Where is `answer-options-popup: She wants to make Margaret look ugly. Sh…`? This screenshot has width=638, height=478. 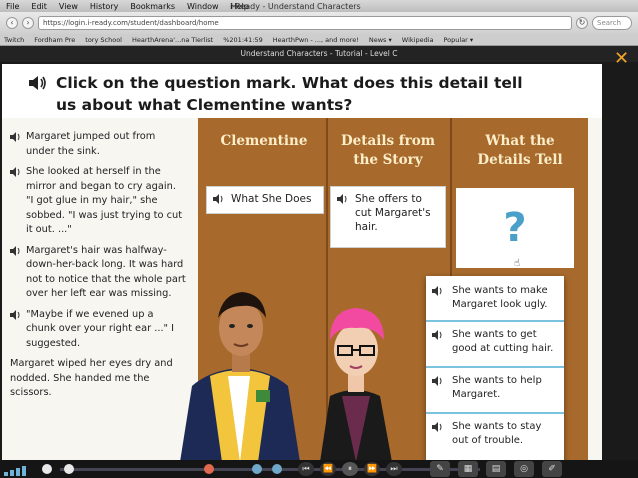
answer-options-popup: She wants to make Margaret look ugly. Sh… is located at coordinates (495, 371).